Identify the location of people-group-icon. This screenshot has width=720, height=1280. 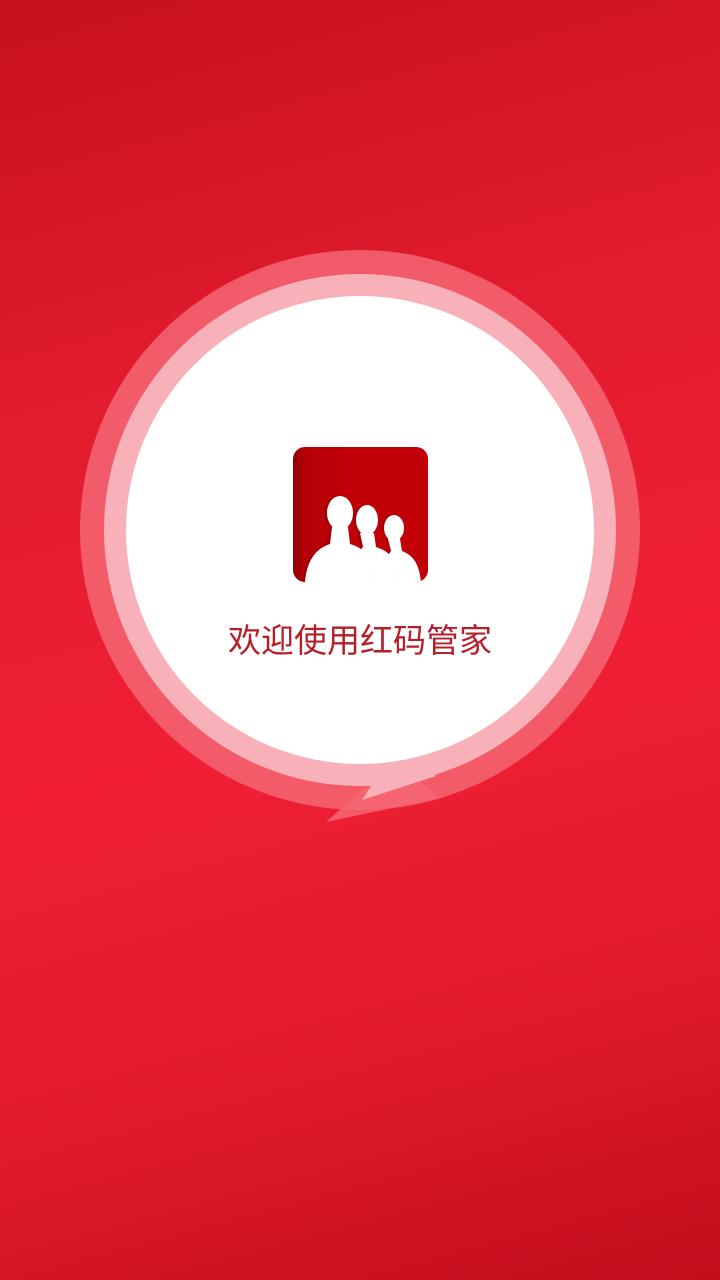
(362, 539).